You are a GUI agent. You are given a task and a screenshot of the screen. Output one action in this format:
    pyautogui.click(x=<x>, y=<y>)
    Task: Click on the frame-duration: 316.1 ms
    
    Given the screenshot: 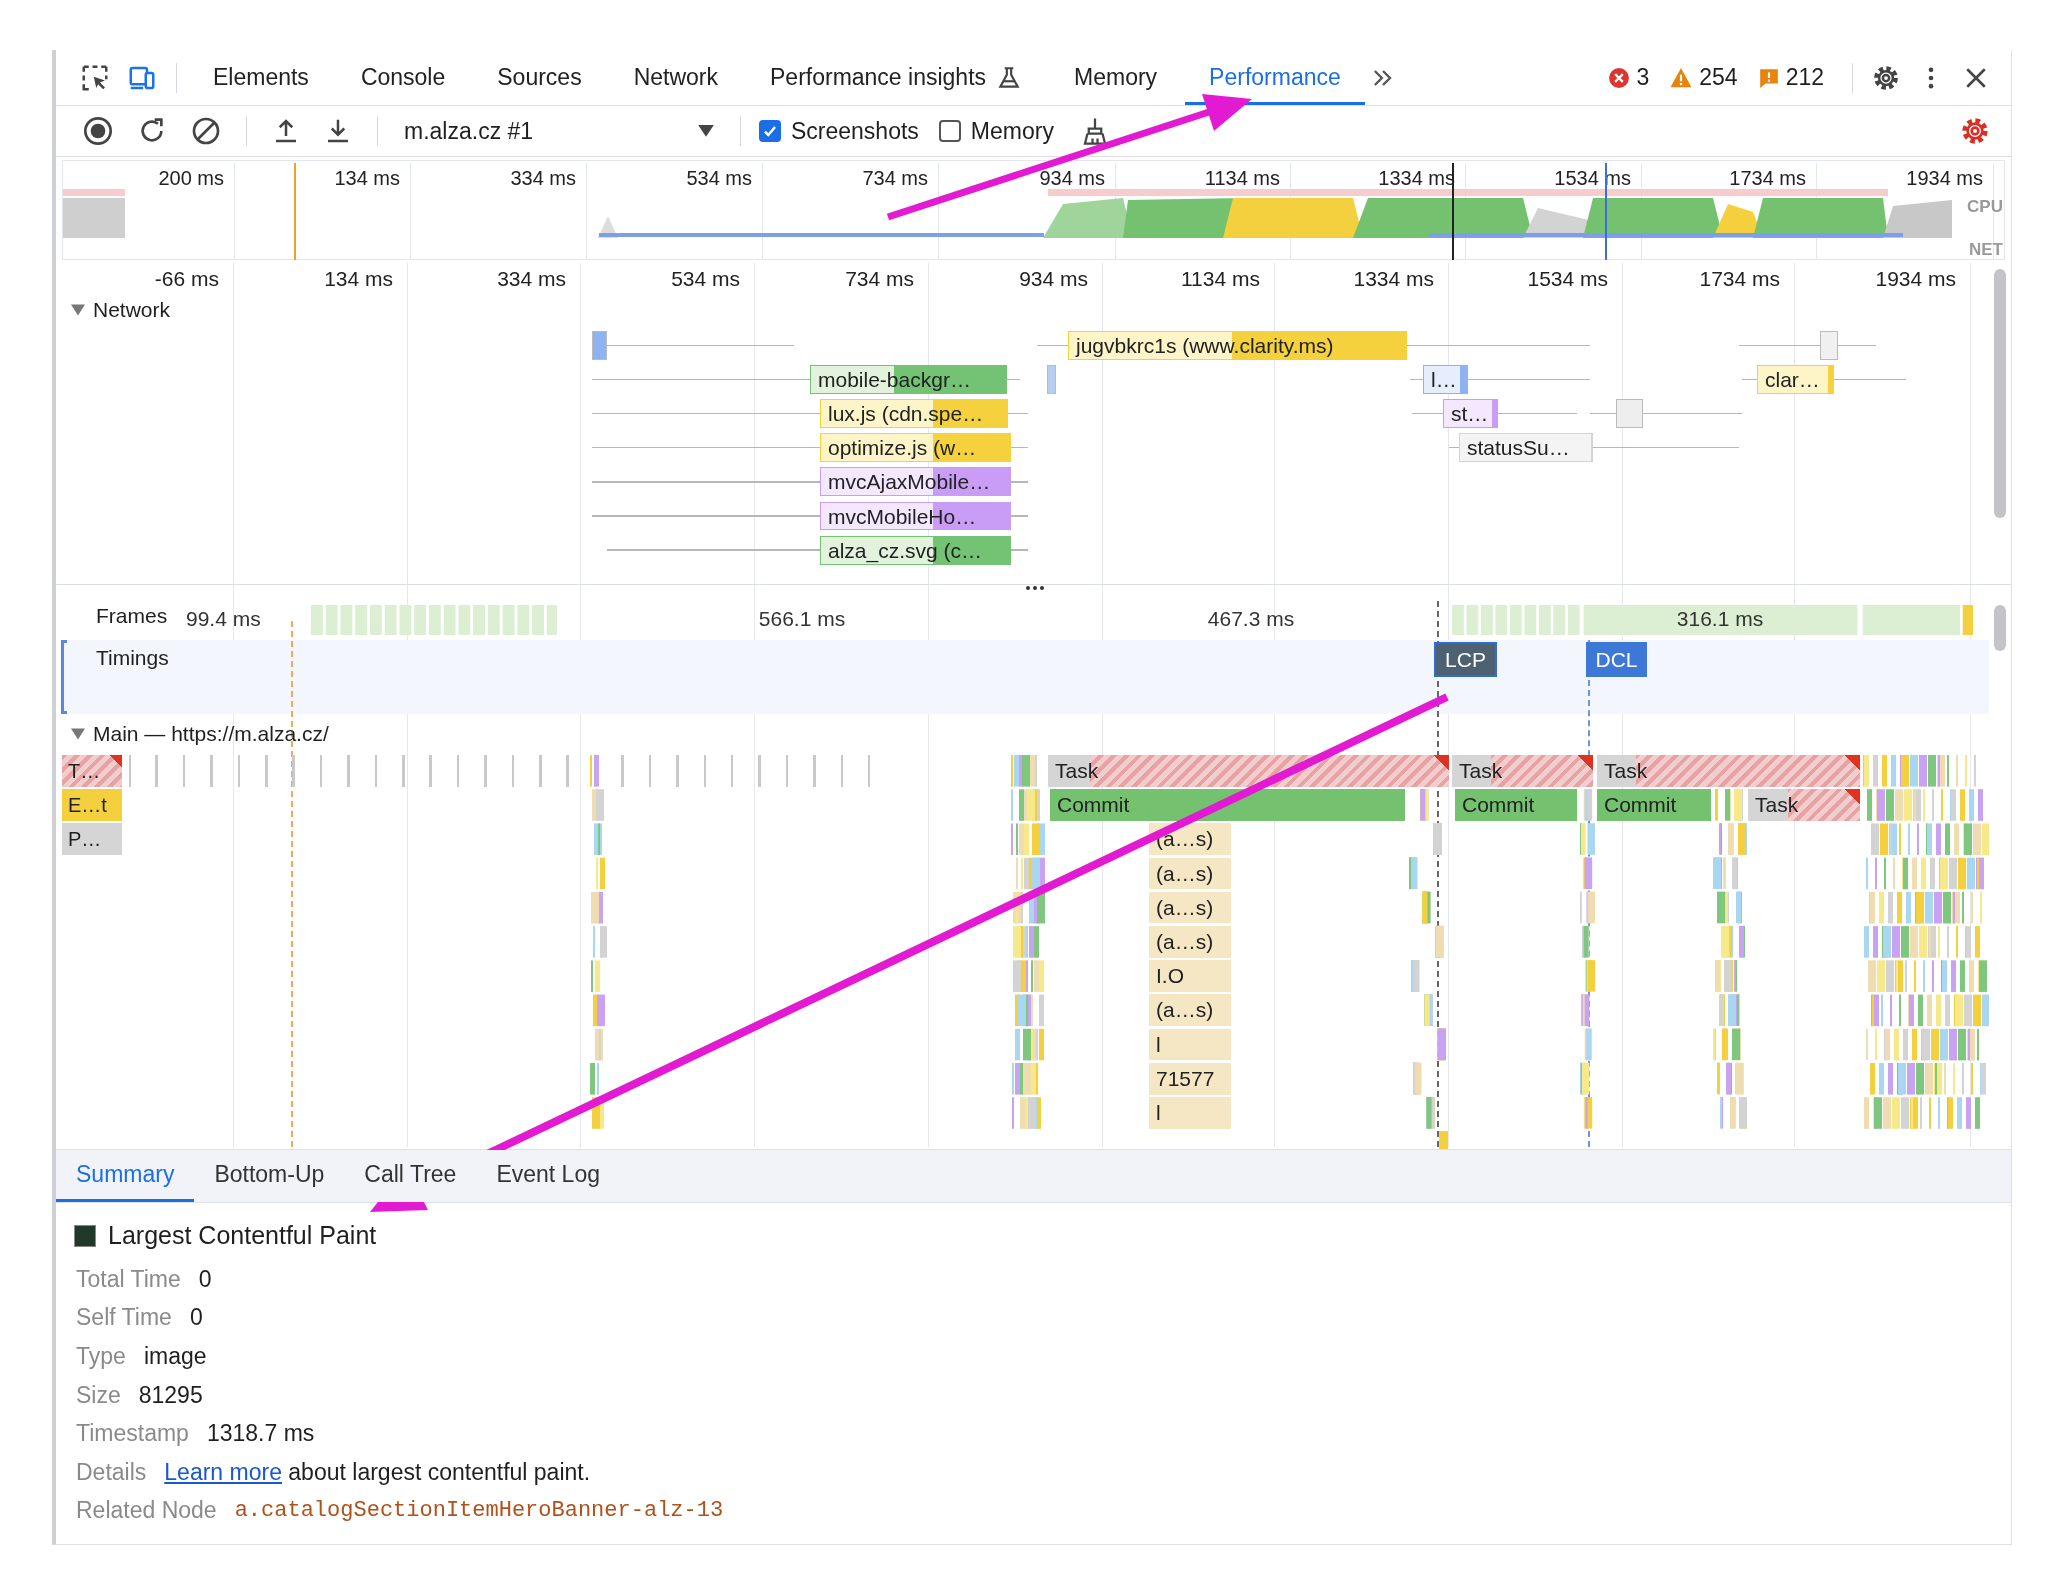 What is the action you would take?
    pyautogui.click(x=1720, y=619)
    